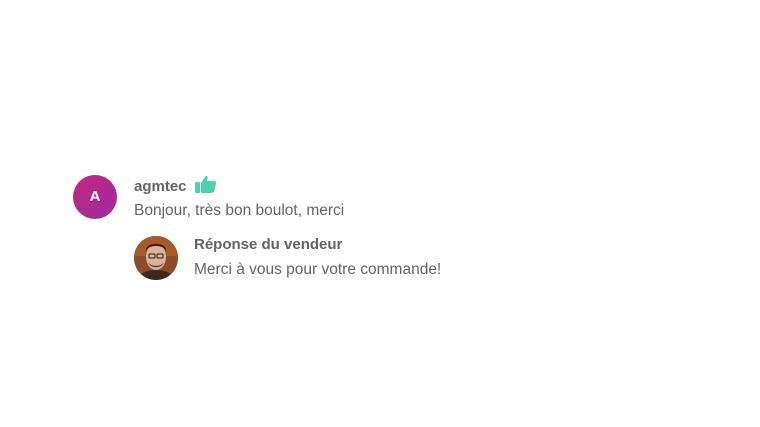 The image size is (760, 427). Describe the element at coordinates (318, 269) in the screenshot. I see `seller-reply-text: Merci à vous pour votre commande!` at that location.